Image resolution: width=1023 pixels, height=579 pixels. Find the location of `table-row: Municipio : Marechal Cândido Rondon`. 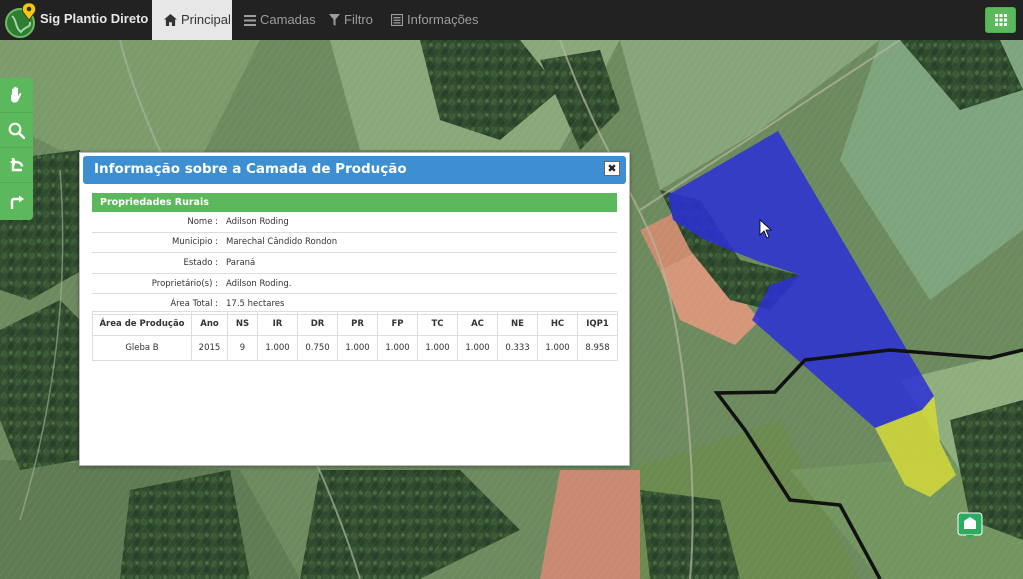

table-row: Municipio : Marechal Cândido Rondon is located at coordinates (354, 243).